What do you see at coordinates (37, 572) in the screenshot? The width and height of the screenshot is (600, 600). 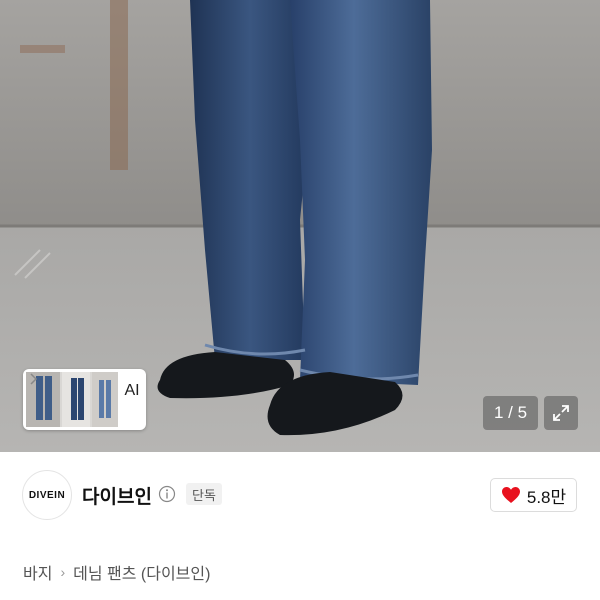 I see `breadcrumb-item-category: 바지` at bounding box center [37, 572].